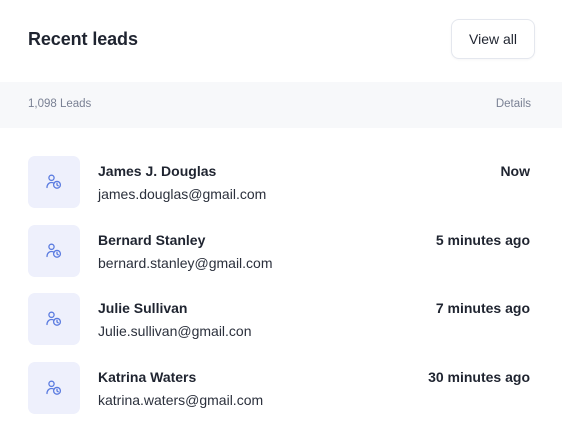  I want to click on view-all-button: View all, so click(493, 39).